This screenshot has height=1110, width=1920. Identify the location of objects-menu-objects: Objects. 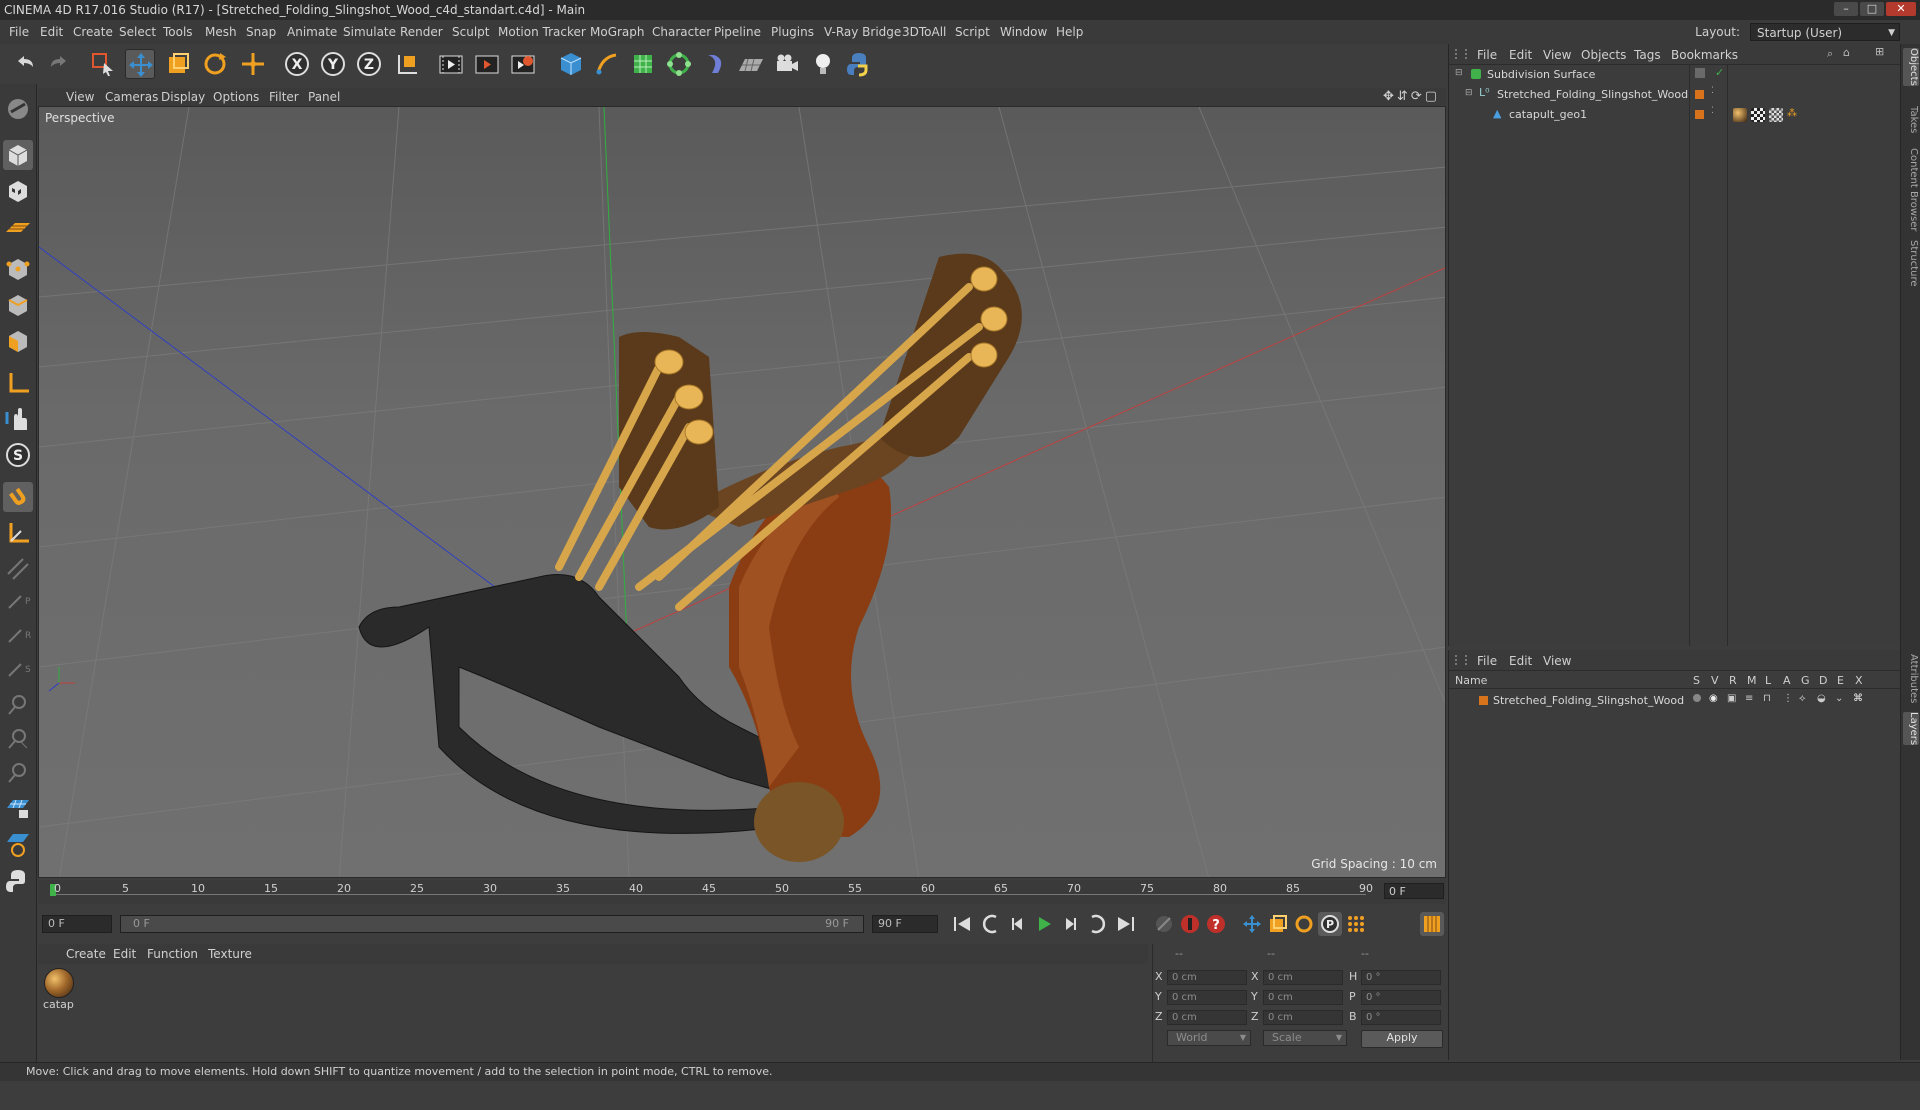
(1603, 55).